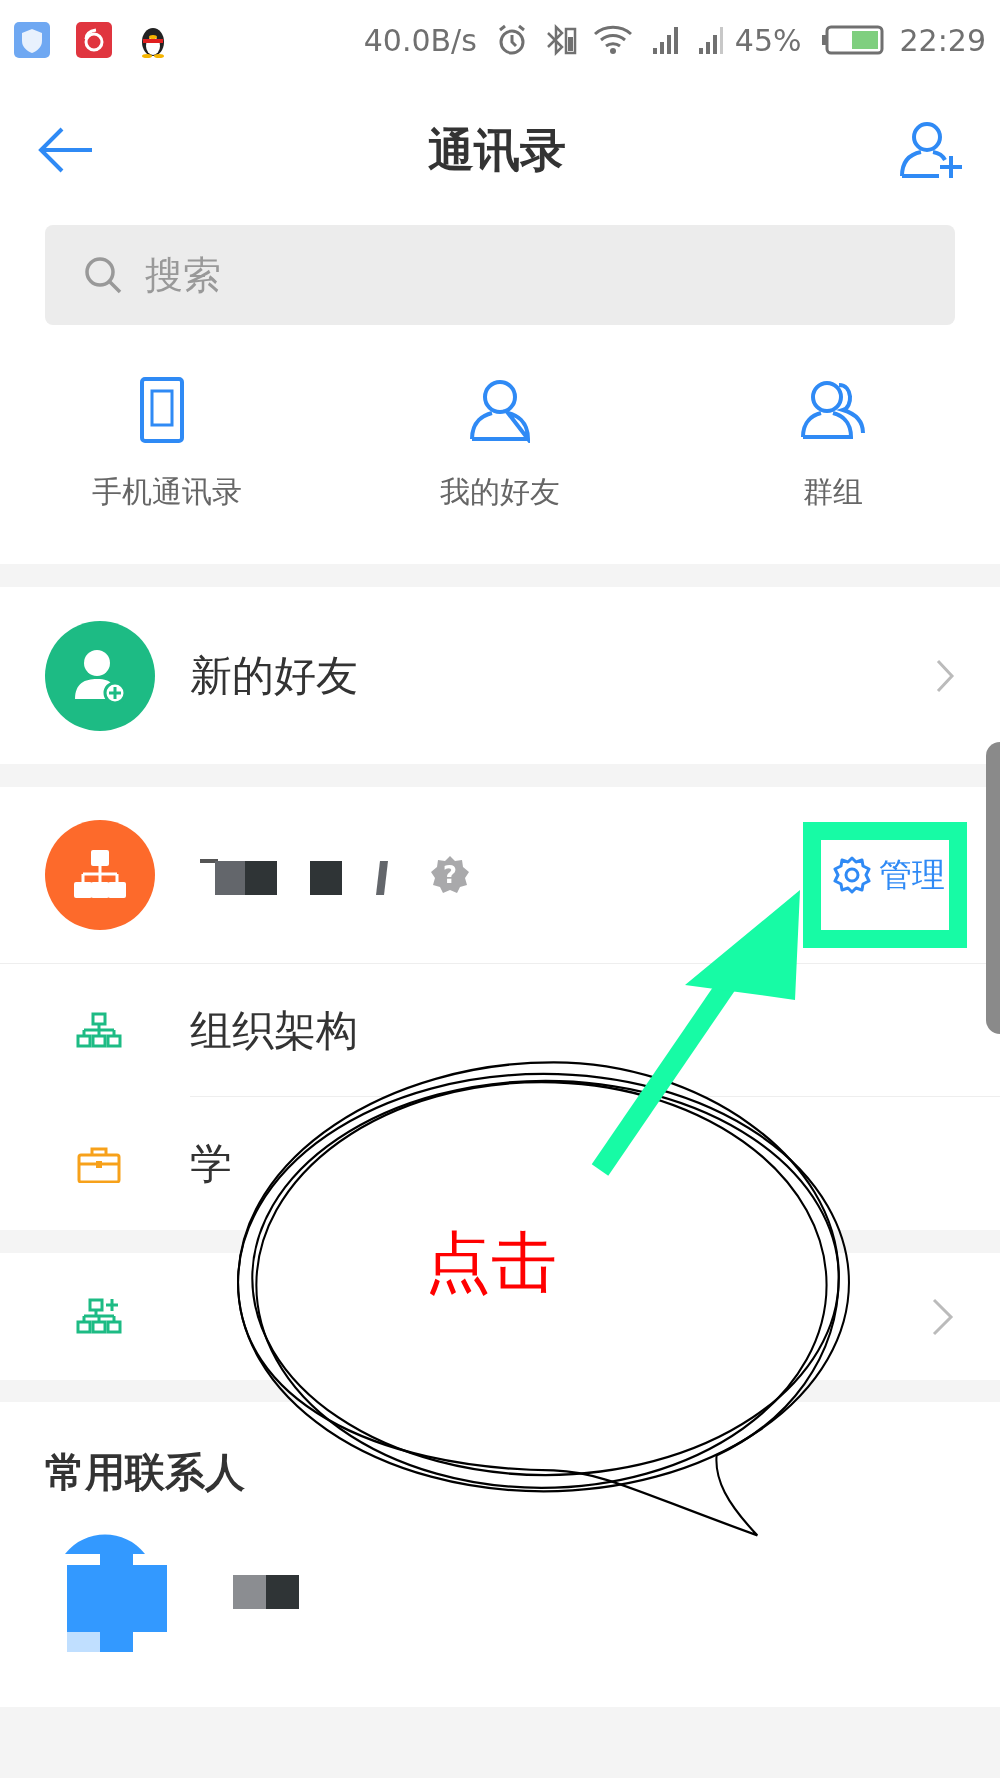 Image resolution: width=1000 pixels, height=1778 pixels. What do you see at coordinates (531, 275) in the screenshot?
I see `search-input: 搜索` at bounding box center [531, 275].